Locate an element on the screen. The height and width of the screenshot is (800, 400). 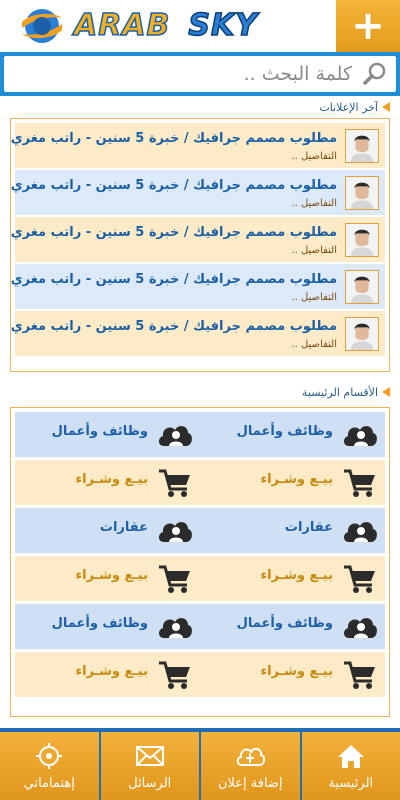
main-categories-heading: الأقسام الرئيسية is located at coordinates (346, 392).